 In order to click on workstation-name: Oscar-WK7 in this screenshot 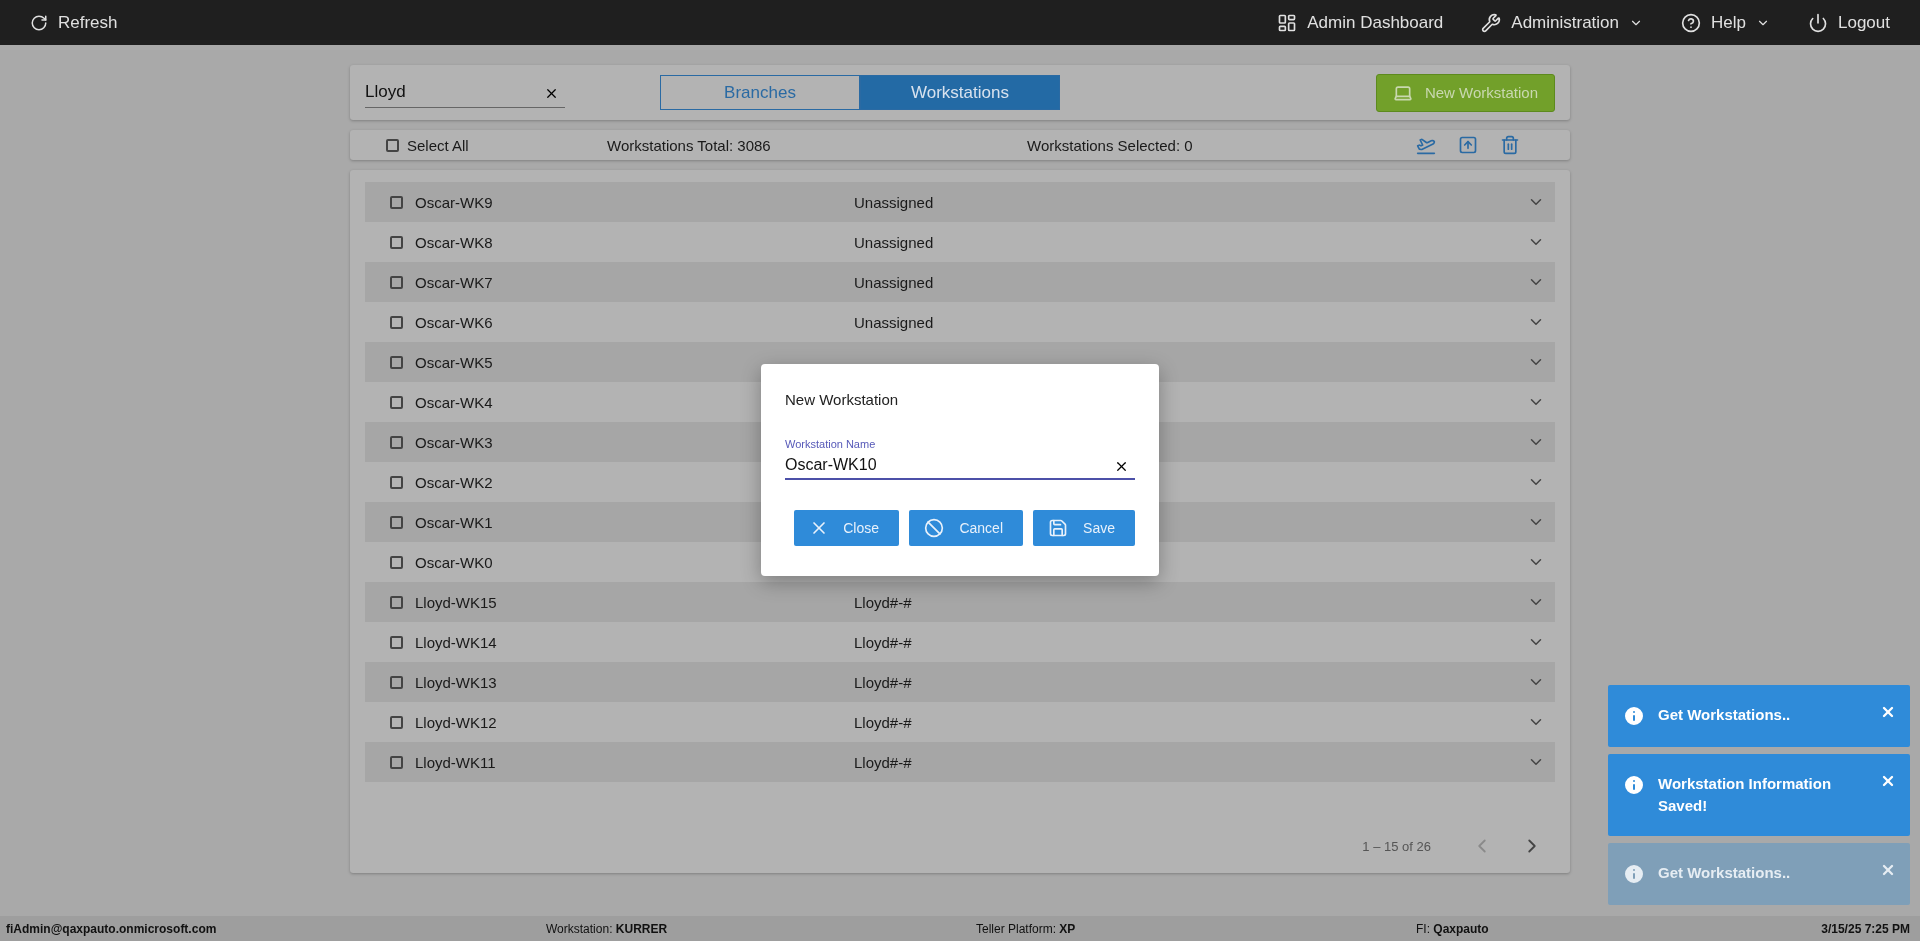, I will do `click(454, 282)`.